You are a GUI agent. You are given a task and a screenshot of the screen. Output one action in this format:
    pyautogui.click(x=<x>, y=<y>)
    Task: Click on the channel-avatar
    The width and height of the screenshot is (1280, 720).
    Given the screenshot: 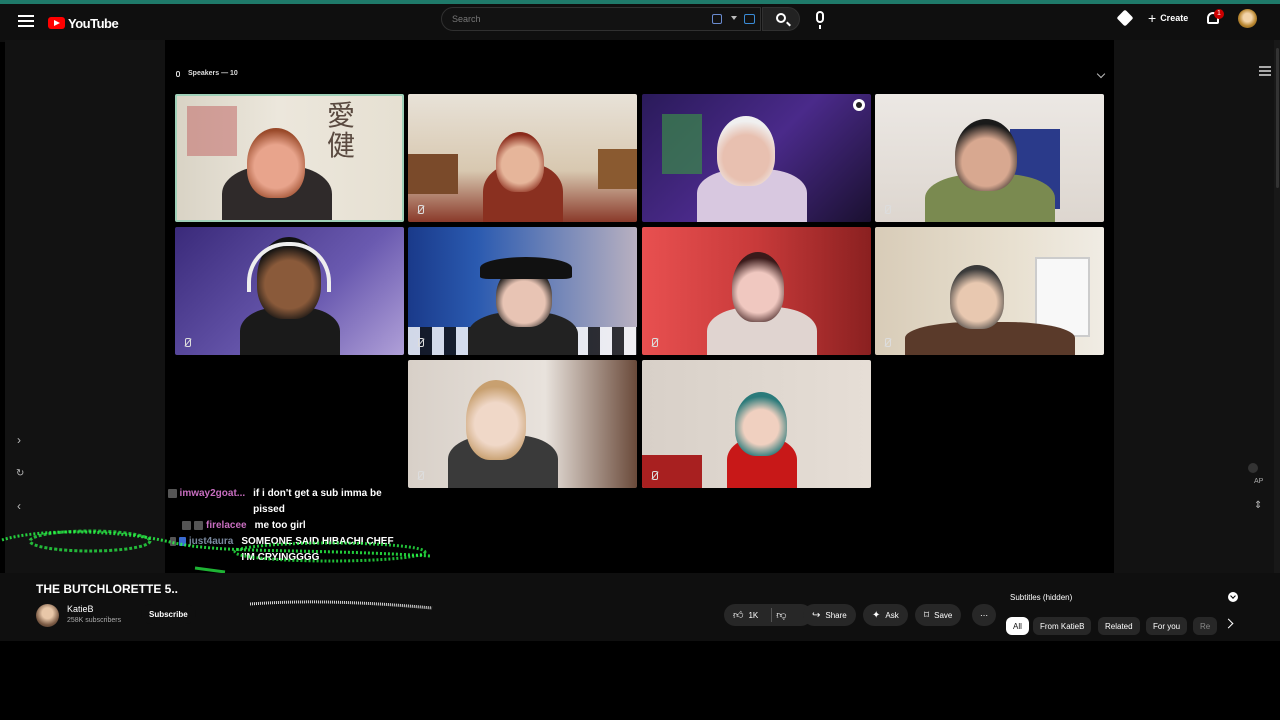 What is the action you would take?
    pyautogui.click(x=47, y=615)
    